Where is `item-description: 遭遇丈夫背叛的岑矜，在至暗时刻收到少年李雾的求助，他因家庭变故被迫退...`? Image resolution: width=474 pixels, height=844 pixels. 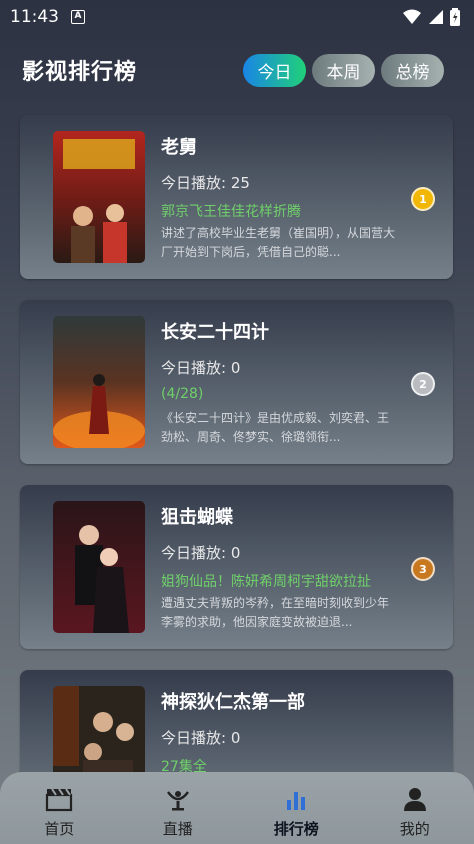
item-description: 遭遇丈夫背叛的岑矜，在至暗时刻收到少年李雾的求助，他因家庭变故被迫退... is located at coordinates (275, 612).